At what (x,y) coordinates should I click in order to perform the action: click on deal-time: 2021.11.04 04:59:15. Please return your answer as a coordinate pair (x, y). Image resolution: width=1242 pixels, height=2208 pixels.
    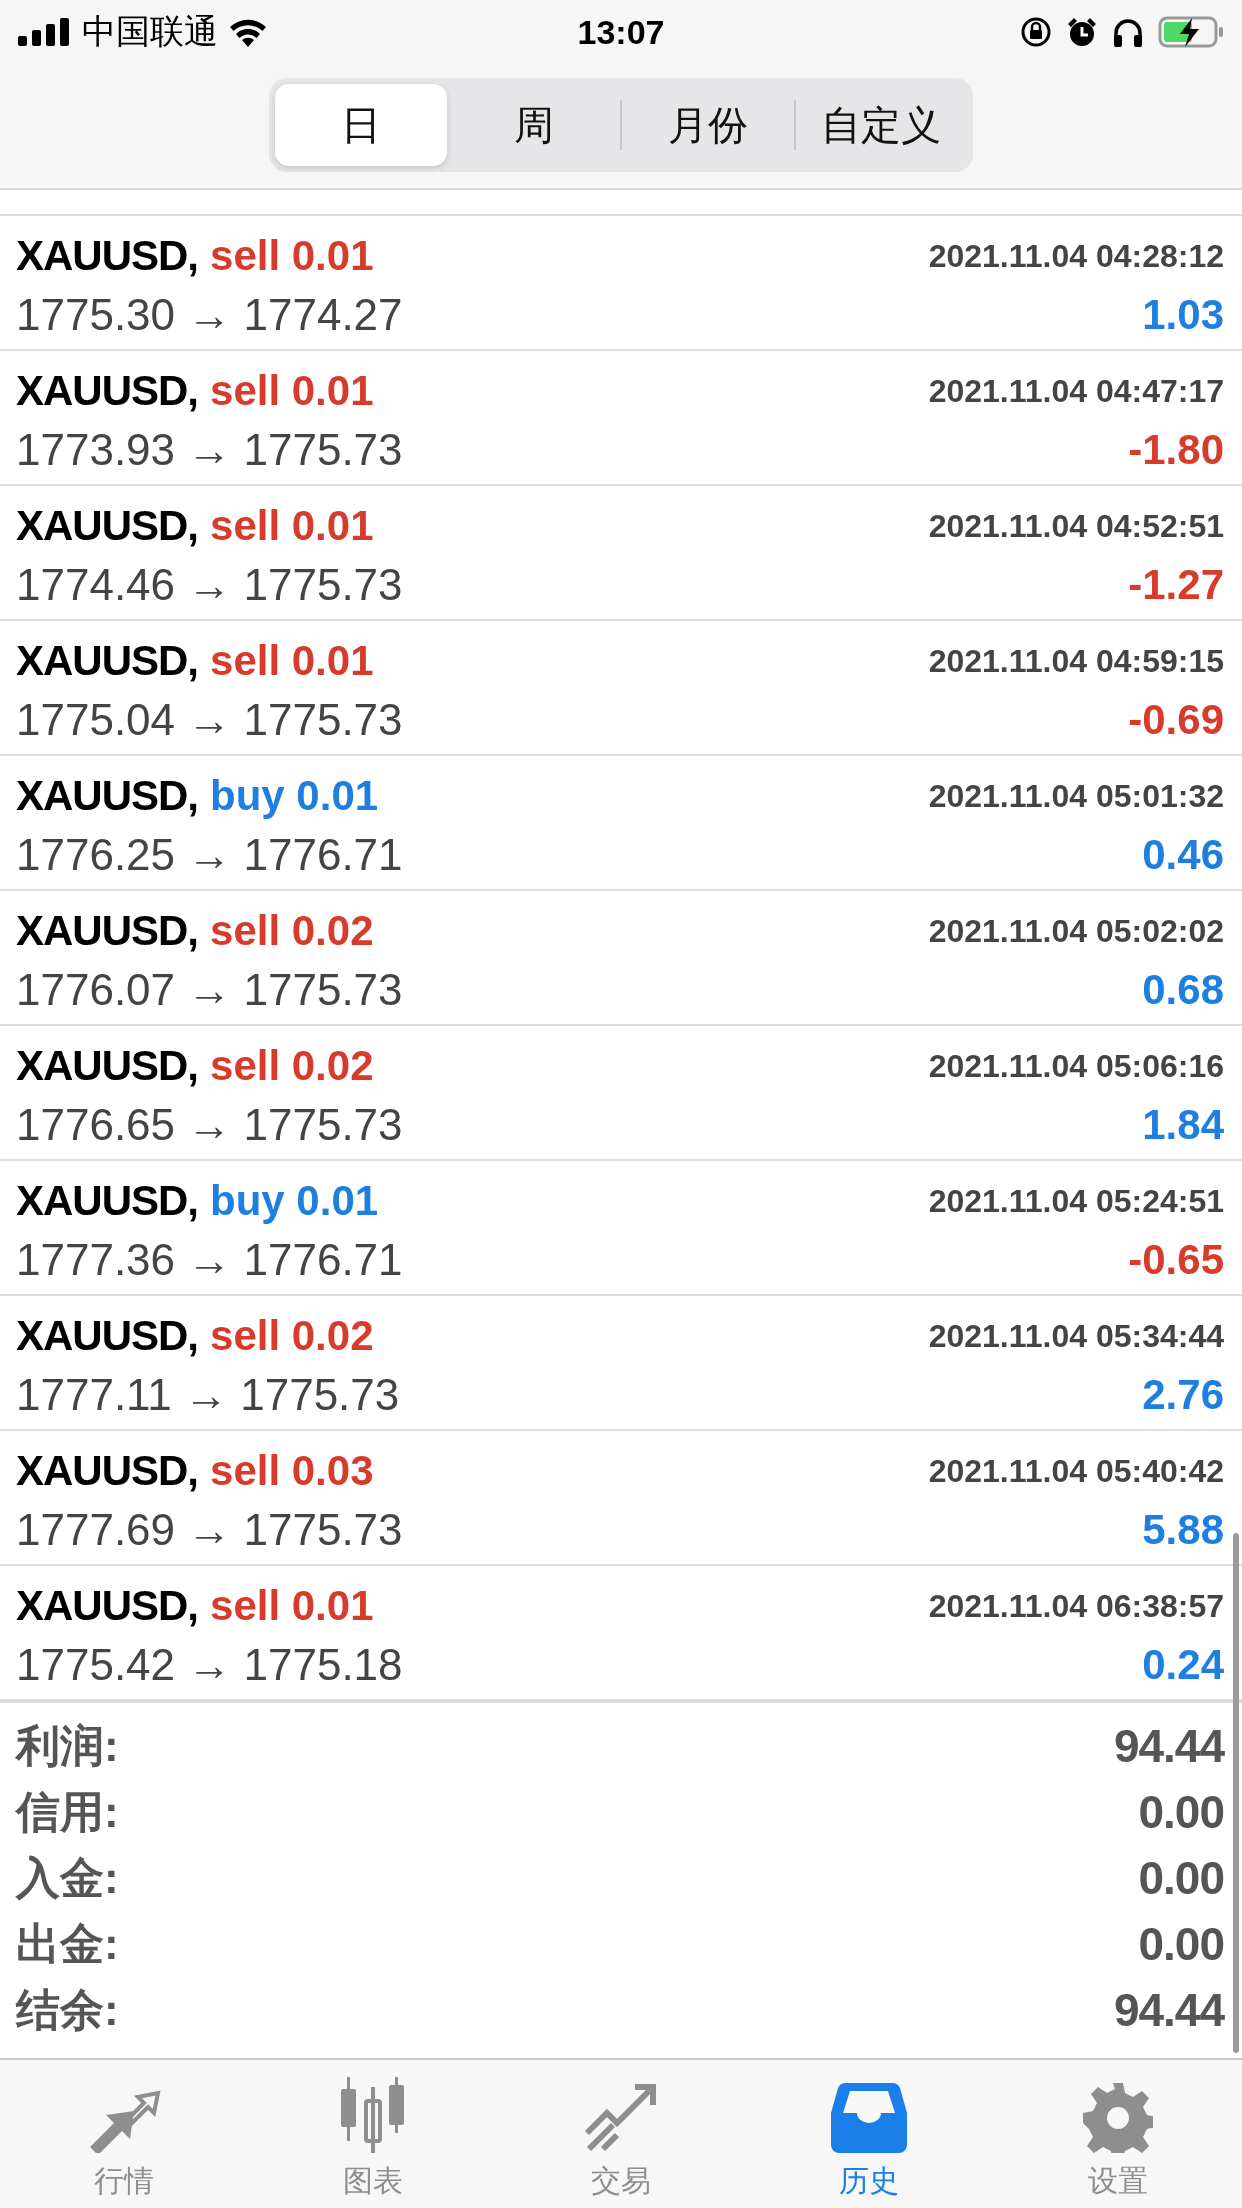
    Looking at the image, I should click on (1076, 661).